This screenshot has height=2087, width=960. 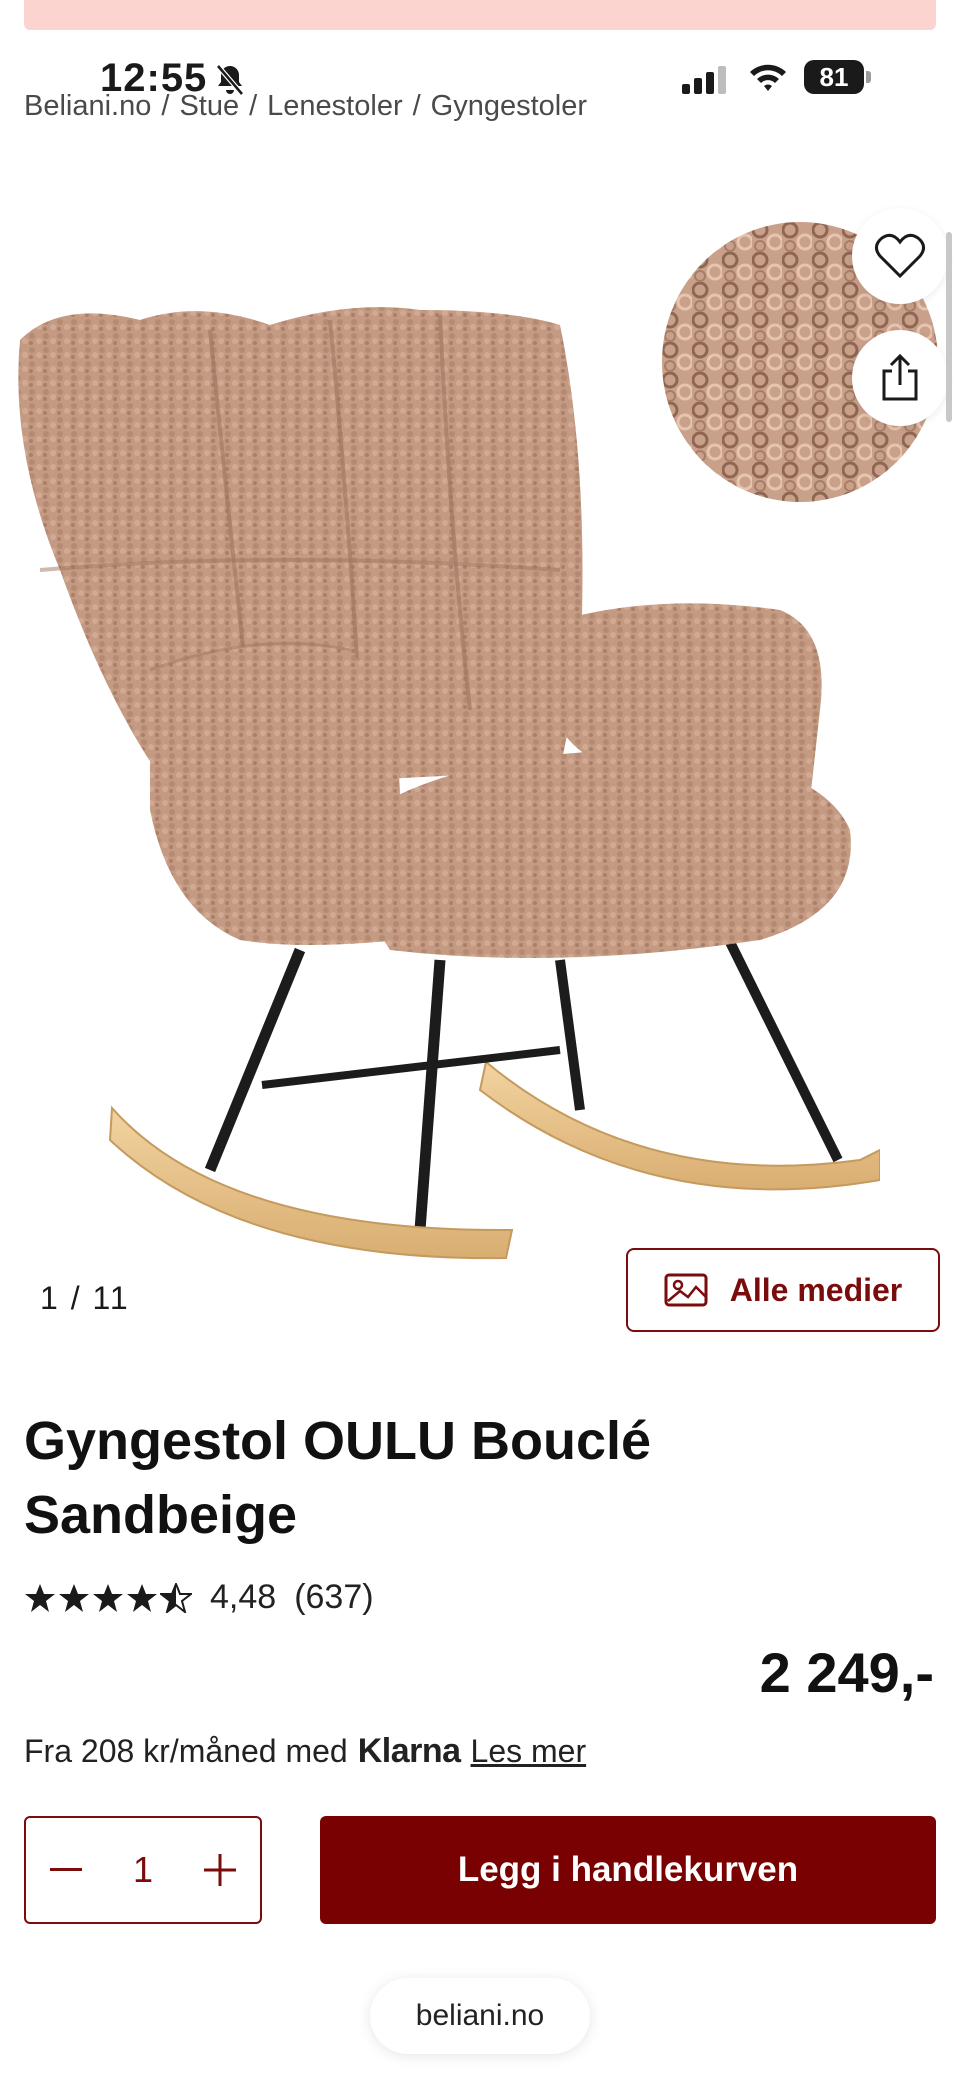 I want to click on wifi-icon, so click(x=768, y=77).